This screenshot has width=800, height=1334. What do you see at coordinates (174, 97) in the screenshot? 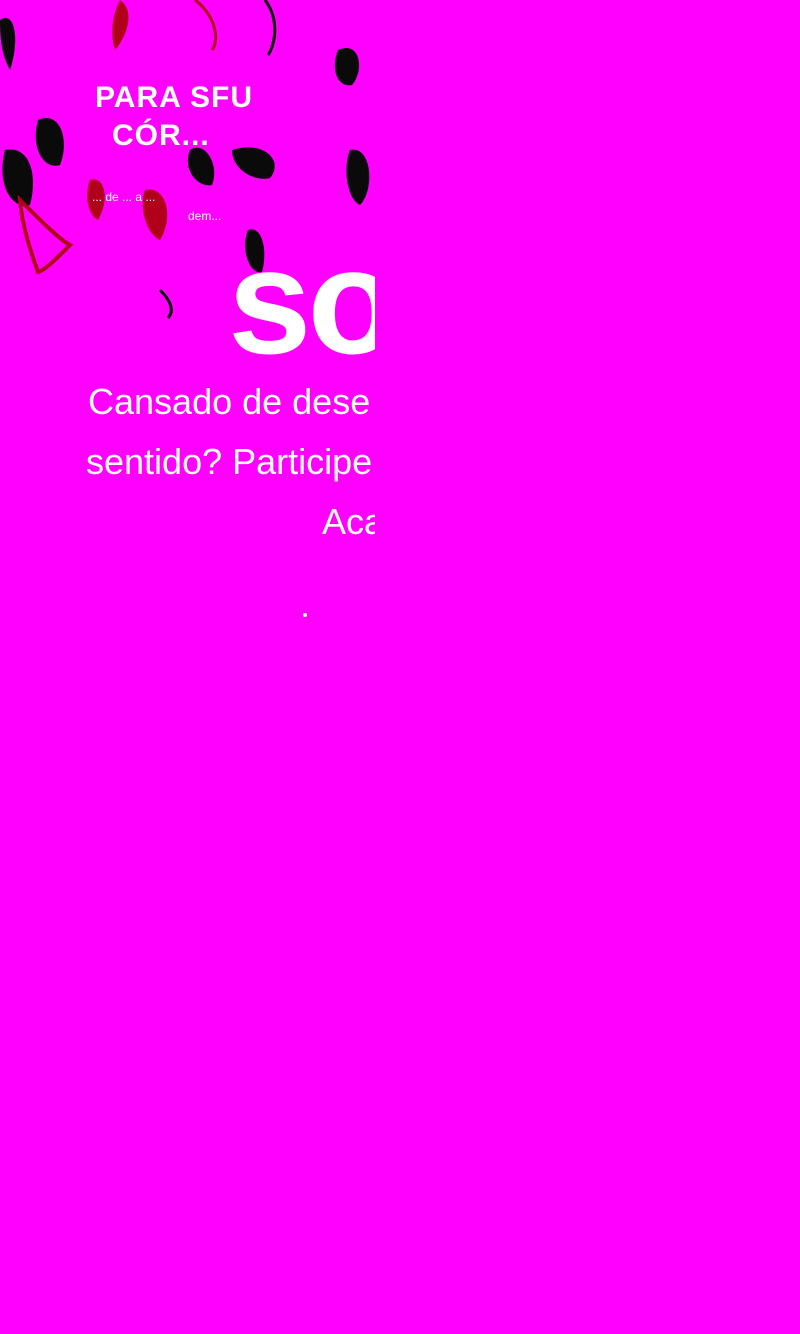
I see `hero-title: PARA SFU` at bounding box center [174, 97].